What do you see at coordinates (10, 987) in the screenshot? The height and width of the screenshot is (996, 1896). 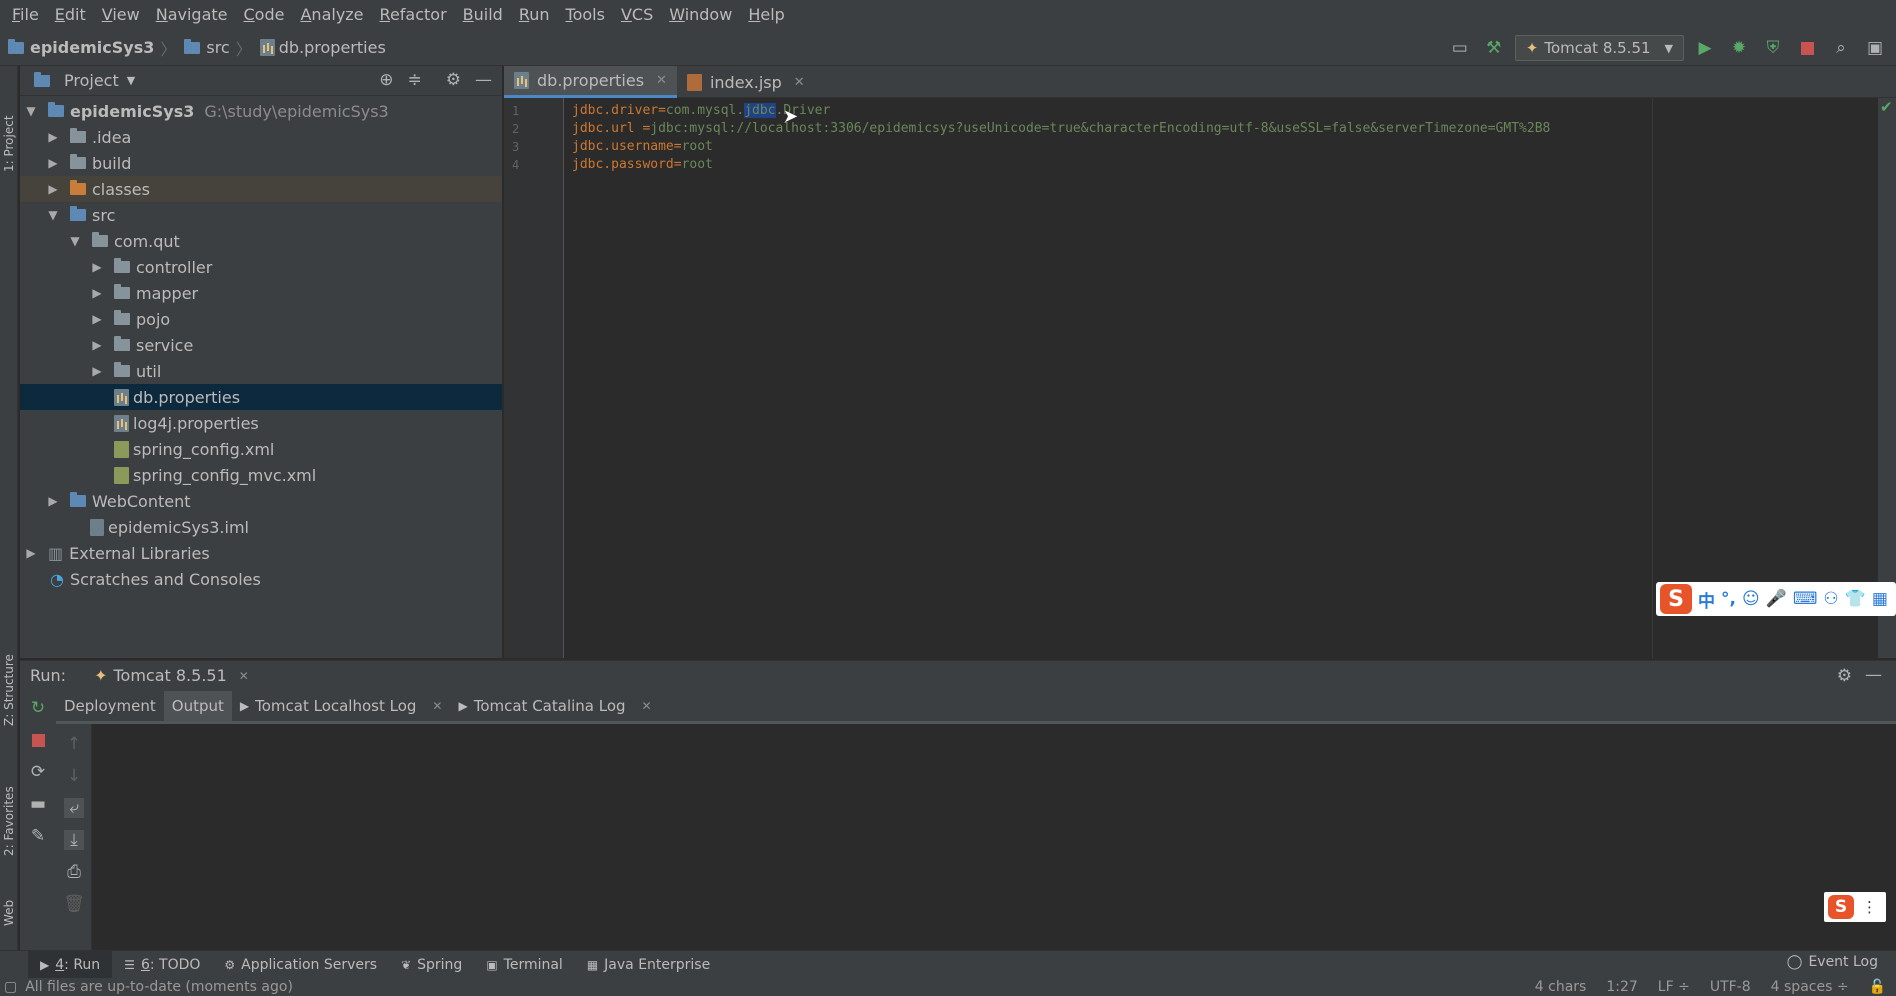 I see `status-toggle-icon: ▢` at bounding box center [10, 987].